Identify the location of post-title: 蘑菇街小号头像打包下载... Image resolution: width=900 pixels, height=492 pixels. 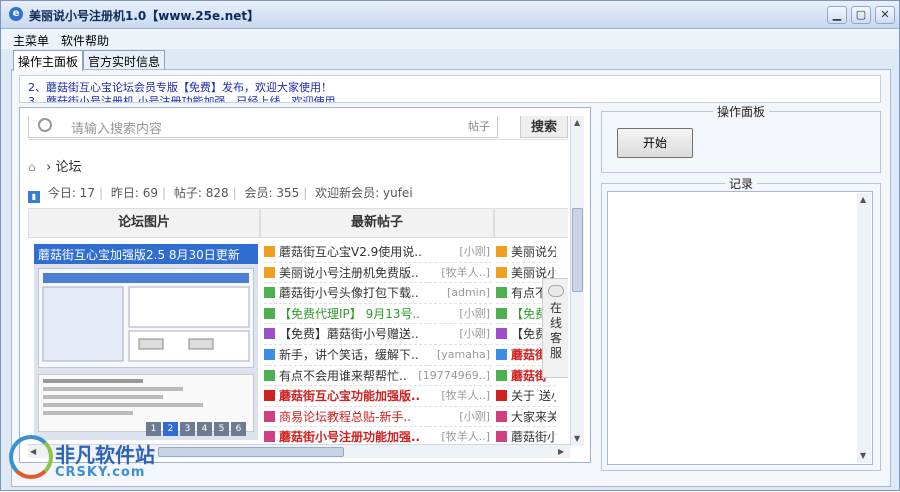
(349, 293).